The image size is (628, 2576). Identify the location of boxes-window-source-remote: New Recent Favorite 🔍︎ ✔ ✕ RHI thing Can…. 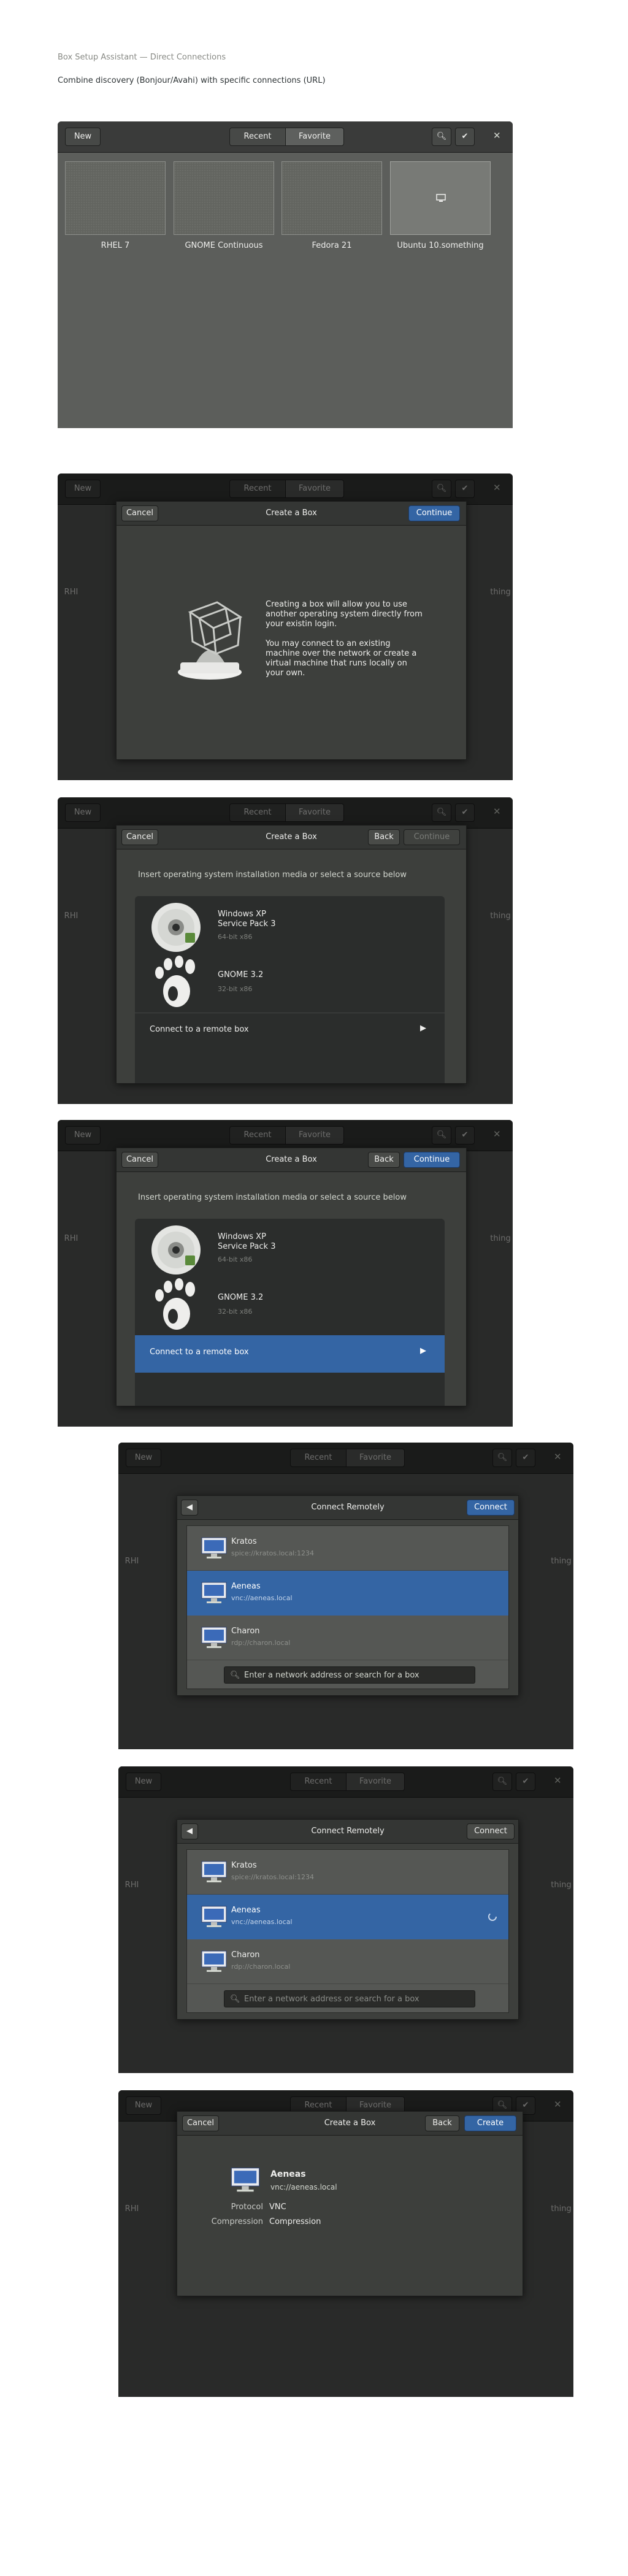
(285, 1273).